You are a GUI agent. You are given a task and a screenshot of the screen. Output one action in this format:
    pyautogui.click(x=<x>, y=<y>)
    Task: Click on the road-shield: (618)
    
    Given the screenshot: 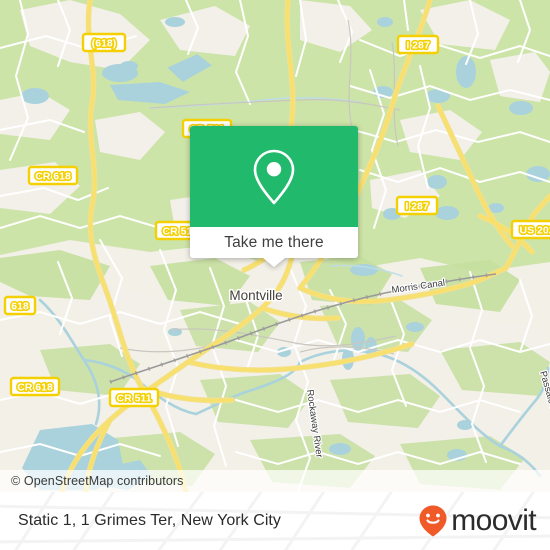 What is the action you would take?
    pyautogui.click(x=104, y=42)
    